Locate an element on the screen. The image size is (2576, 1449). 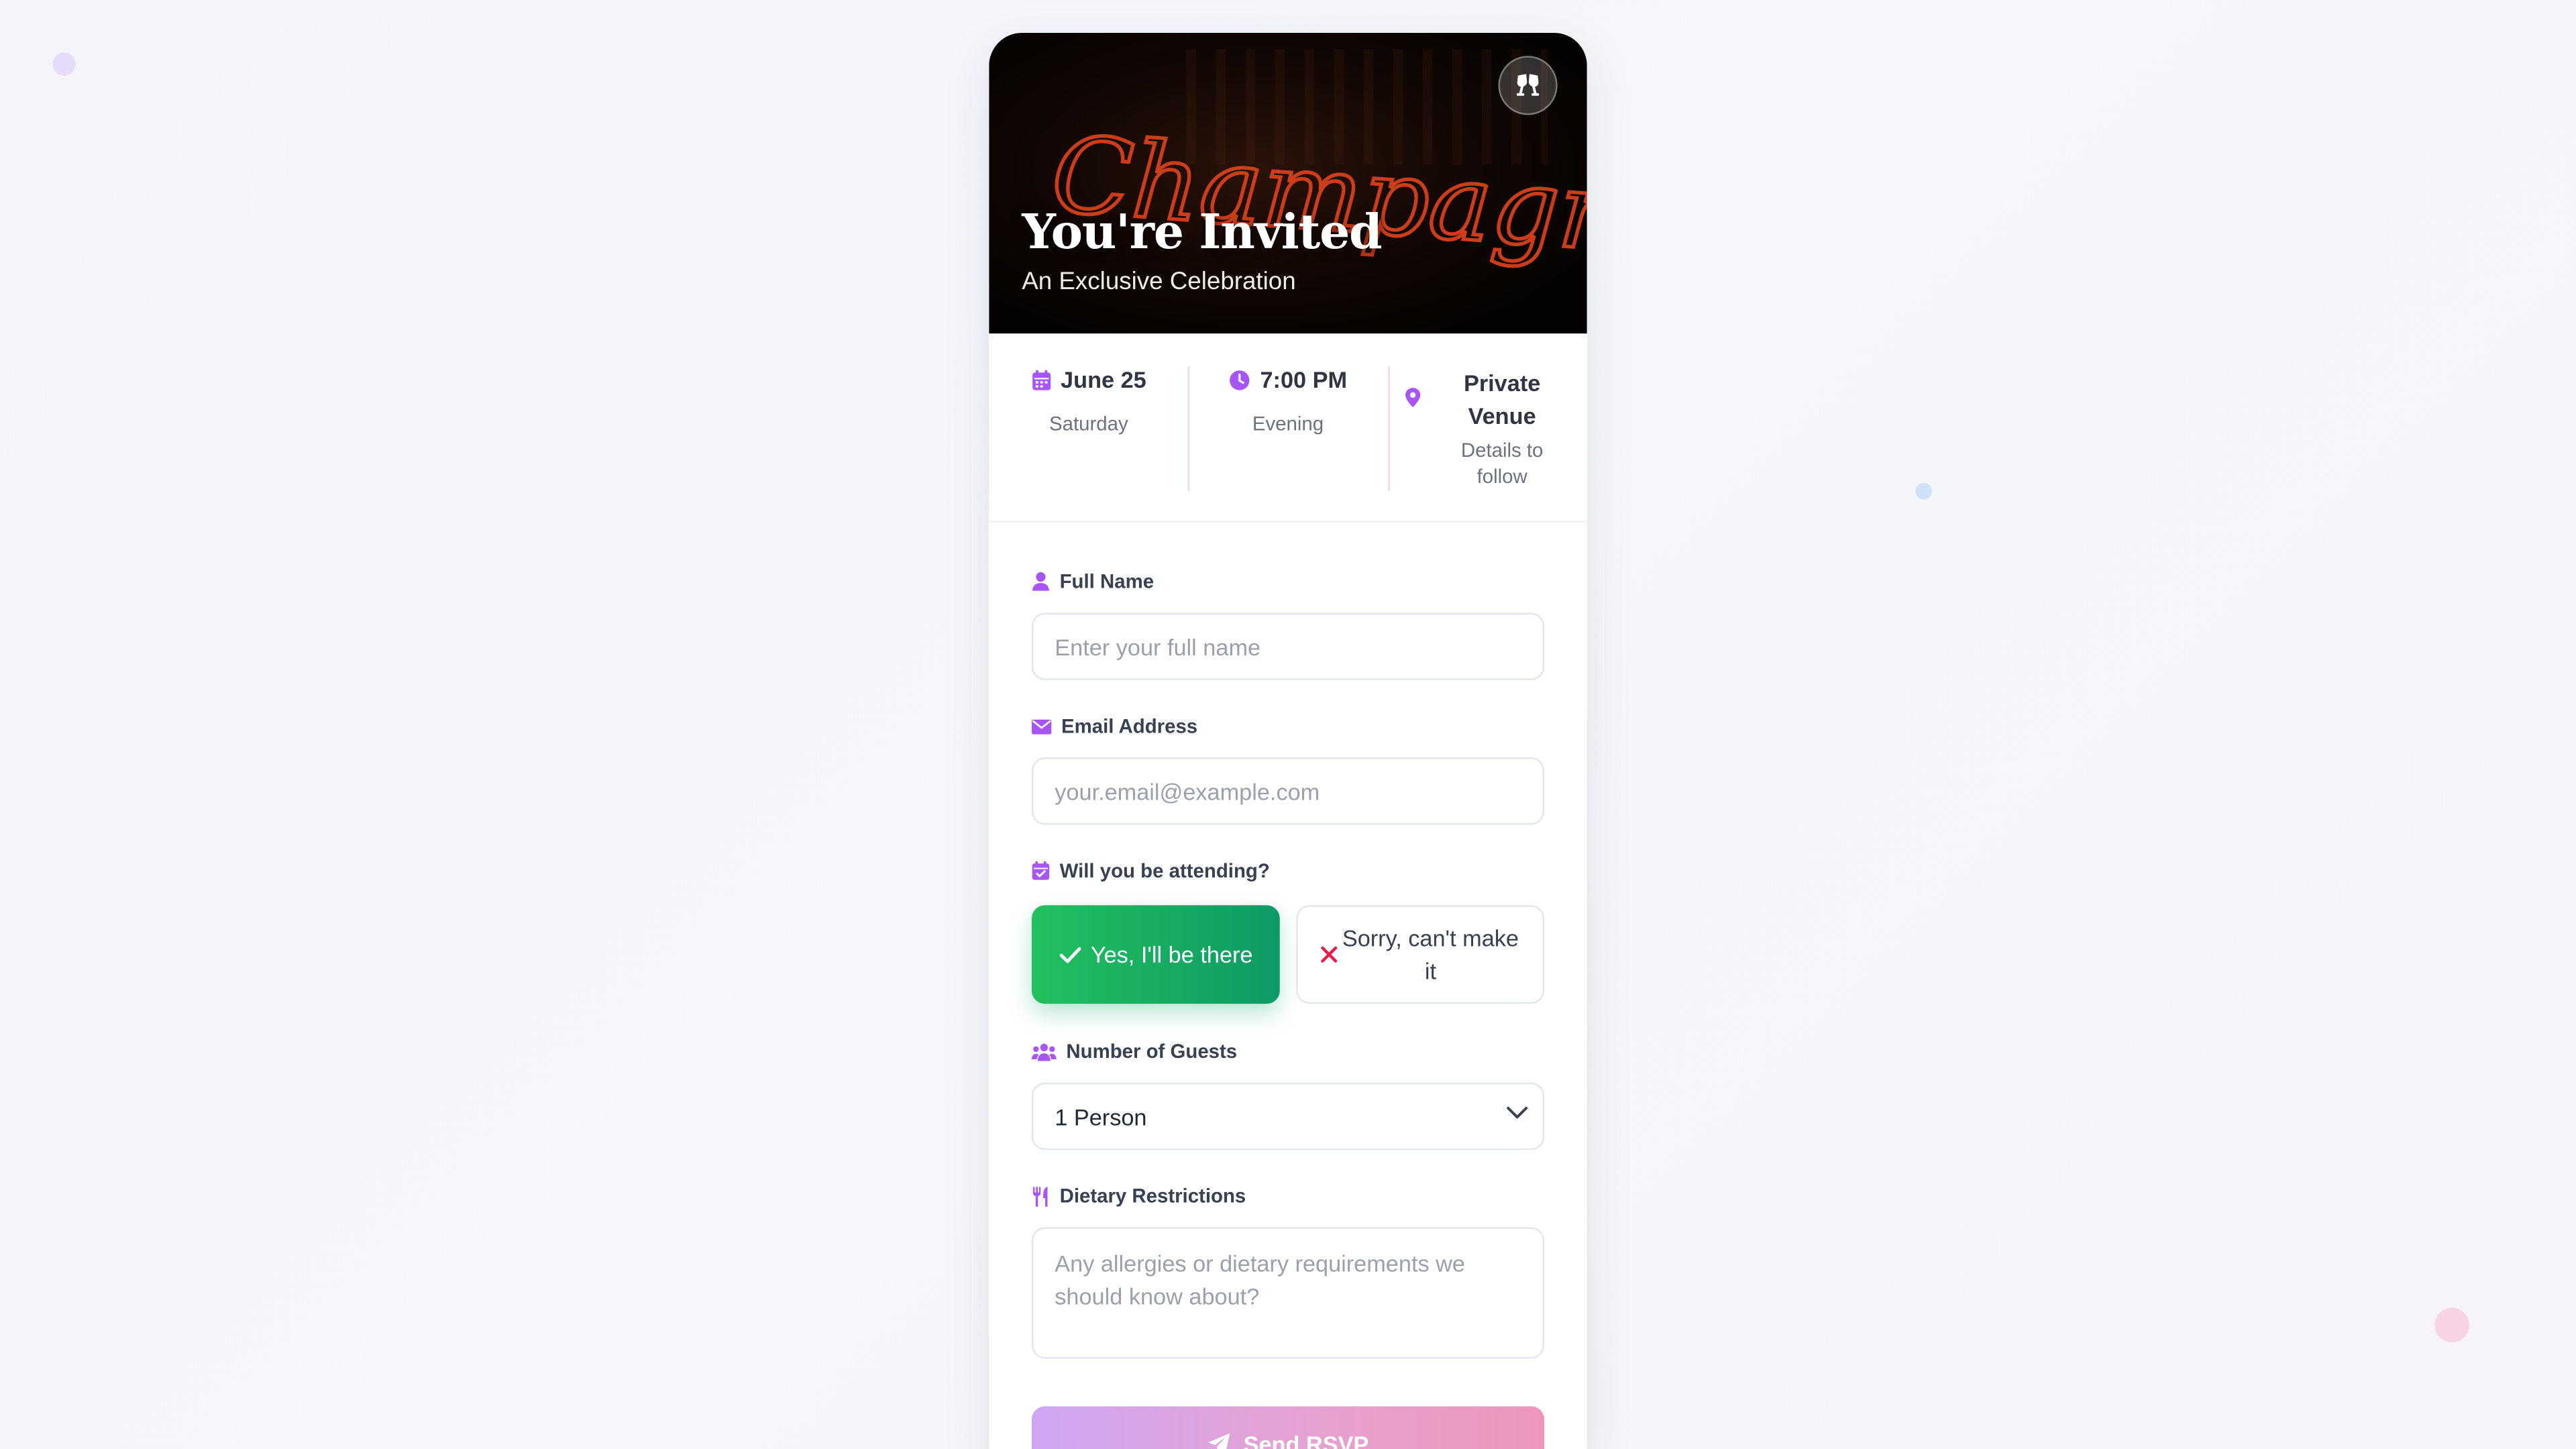
calendar-icon is located at coordinates (1041, 379).